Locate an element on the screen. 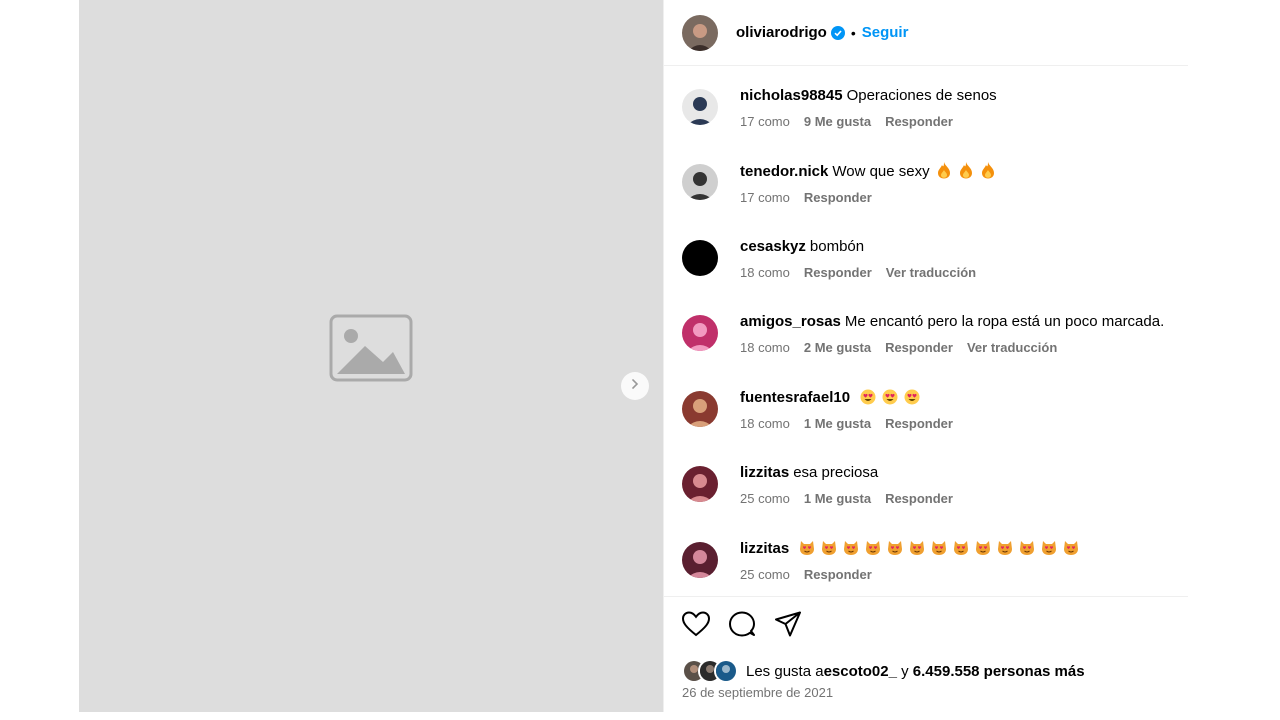 This screenshot has height=720, width=1280. comment-username: nicholas98845 is located at coordinates (791, 95).